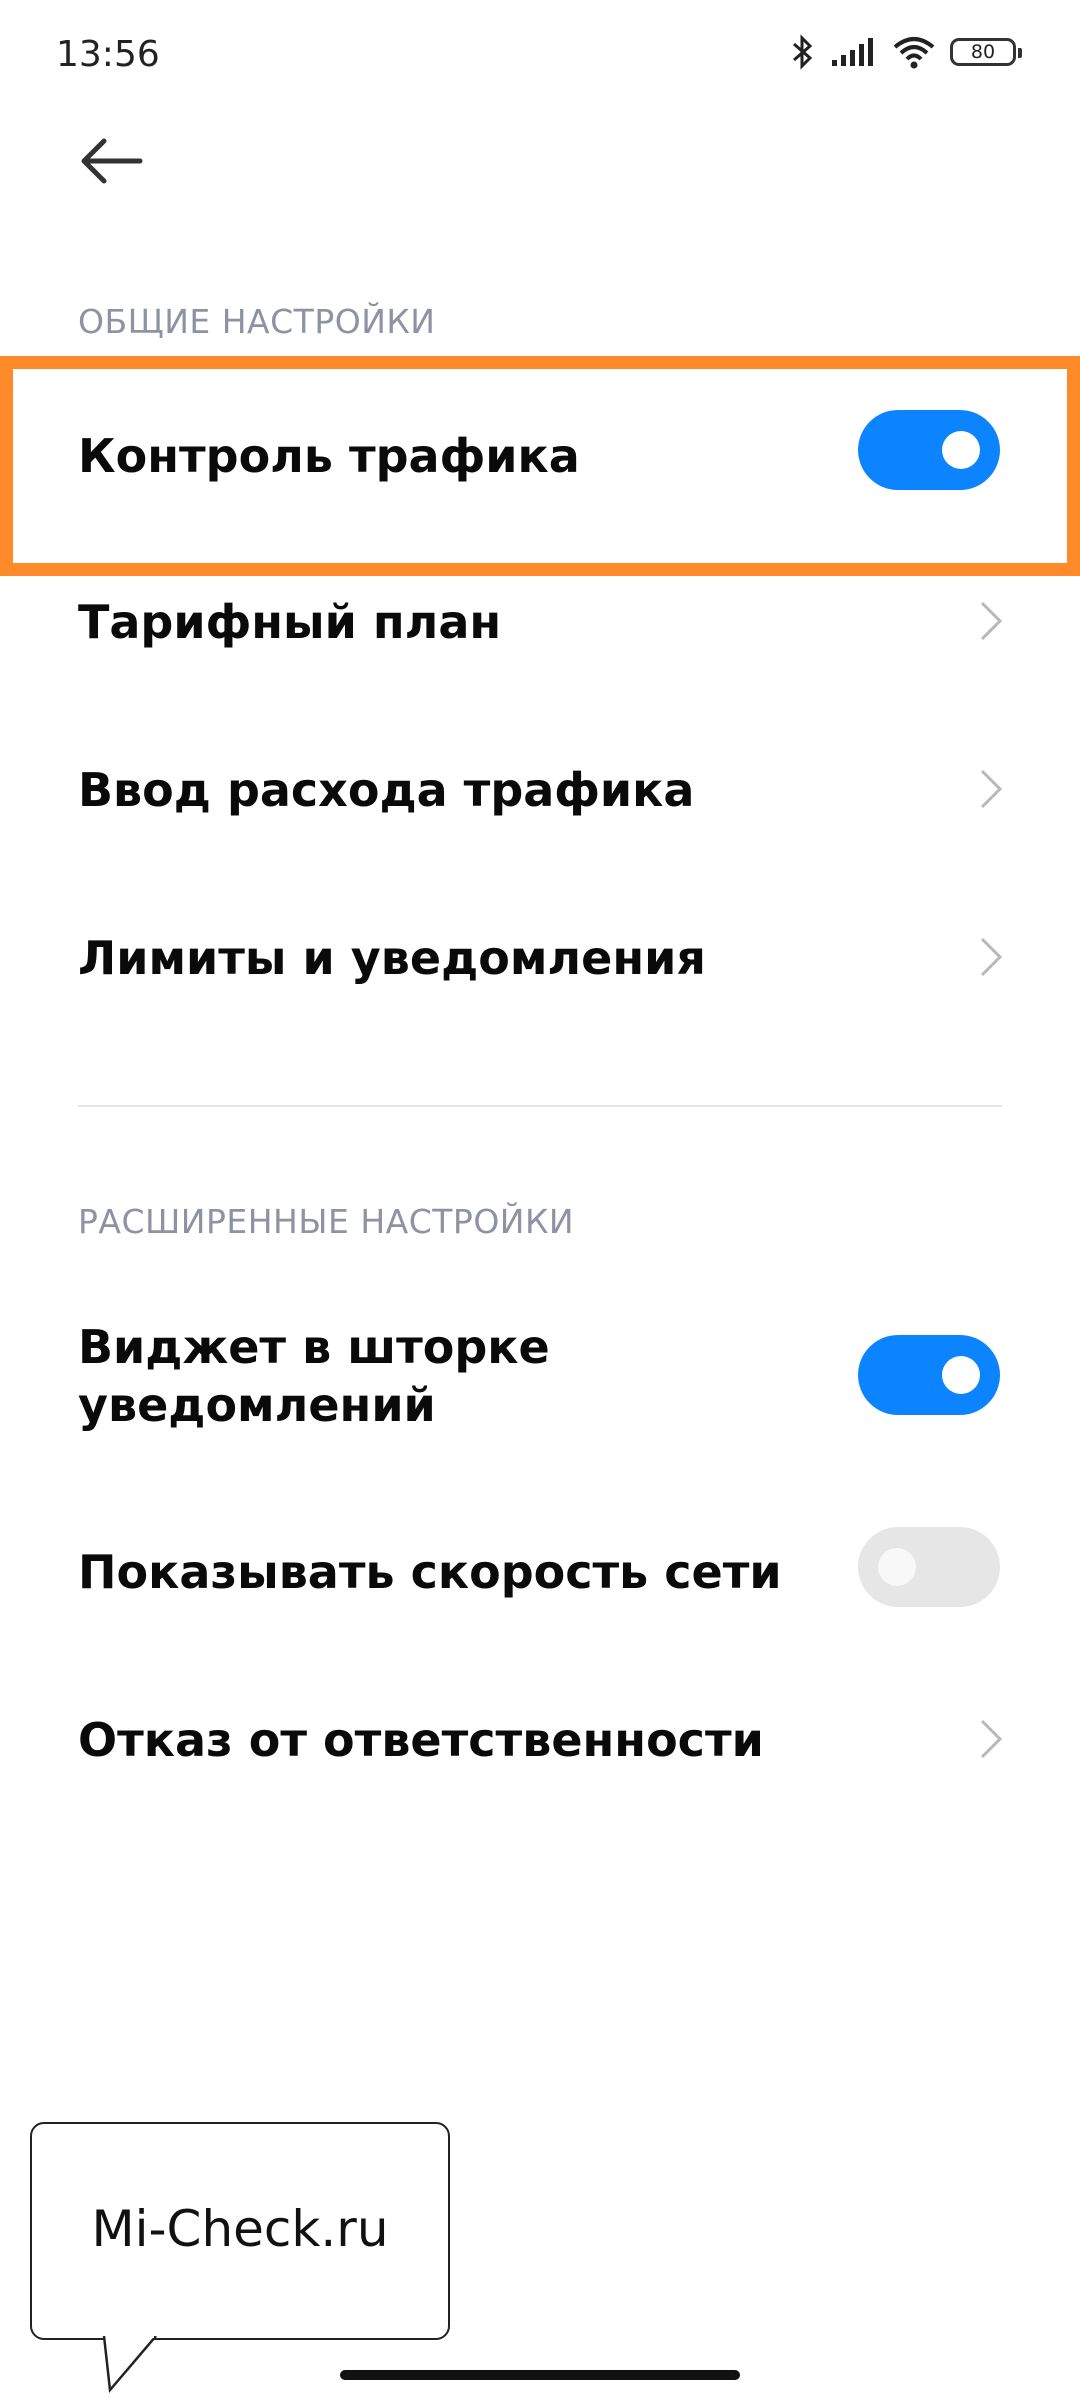 This screenshot has height=2400, width=1080. What do you see at coordinates (540, 55) in the screenshot?
I see `status-bar: 13:56 80` at bounding box center [540, 55].